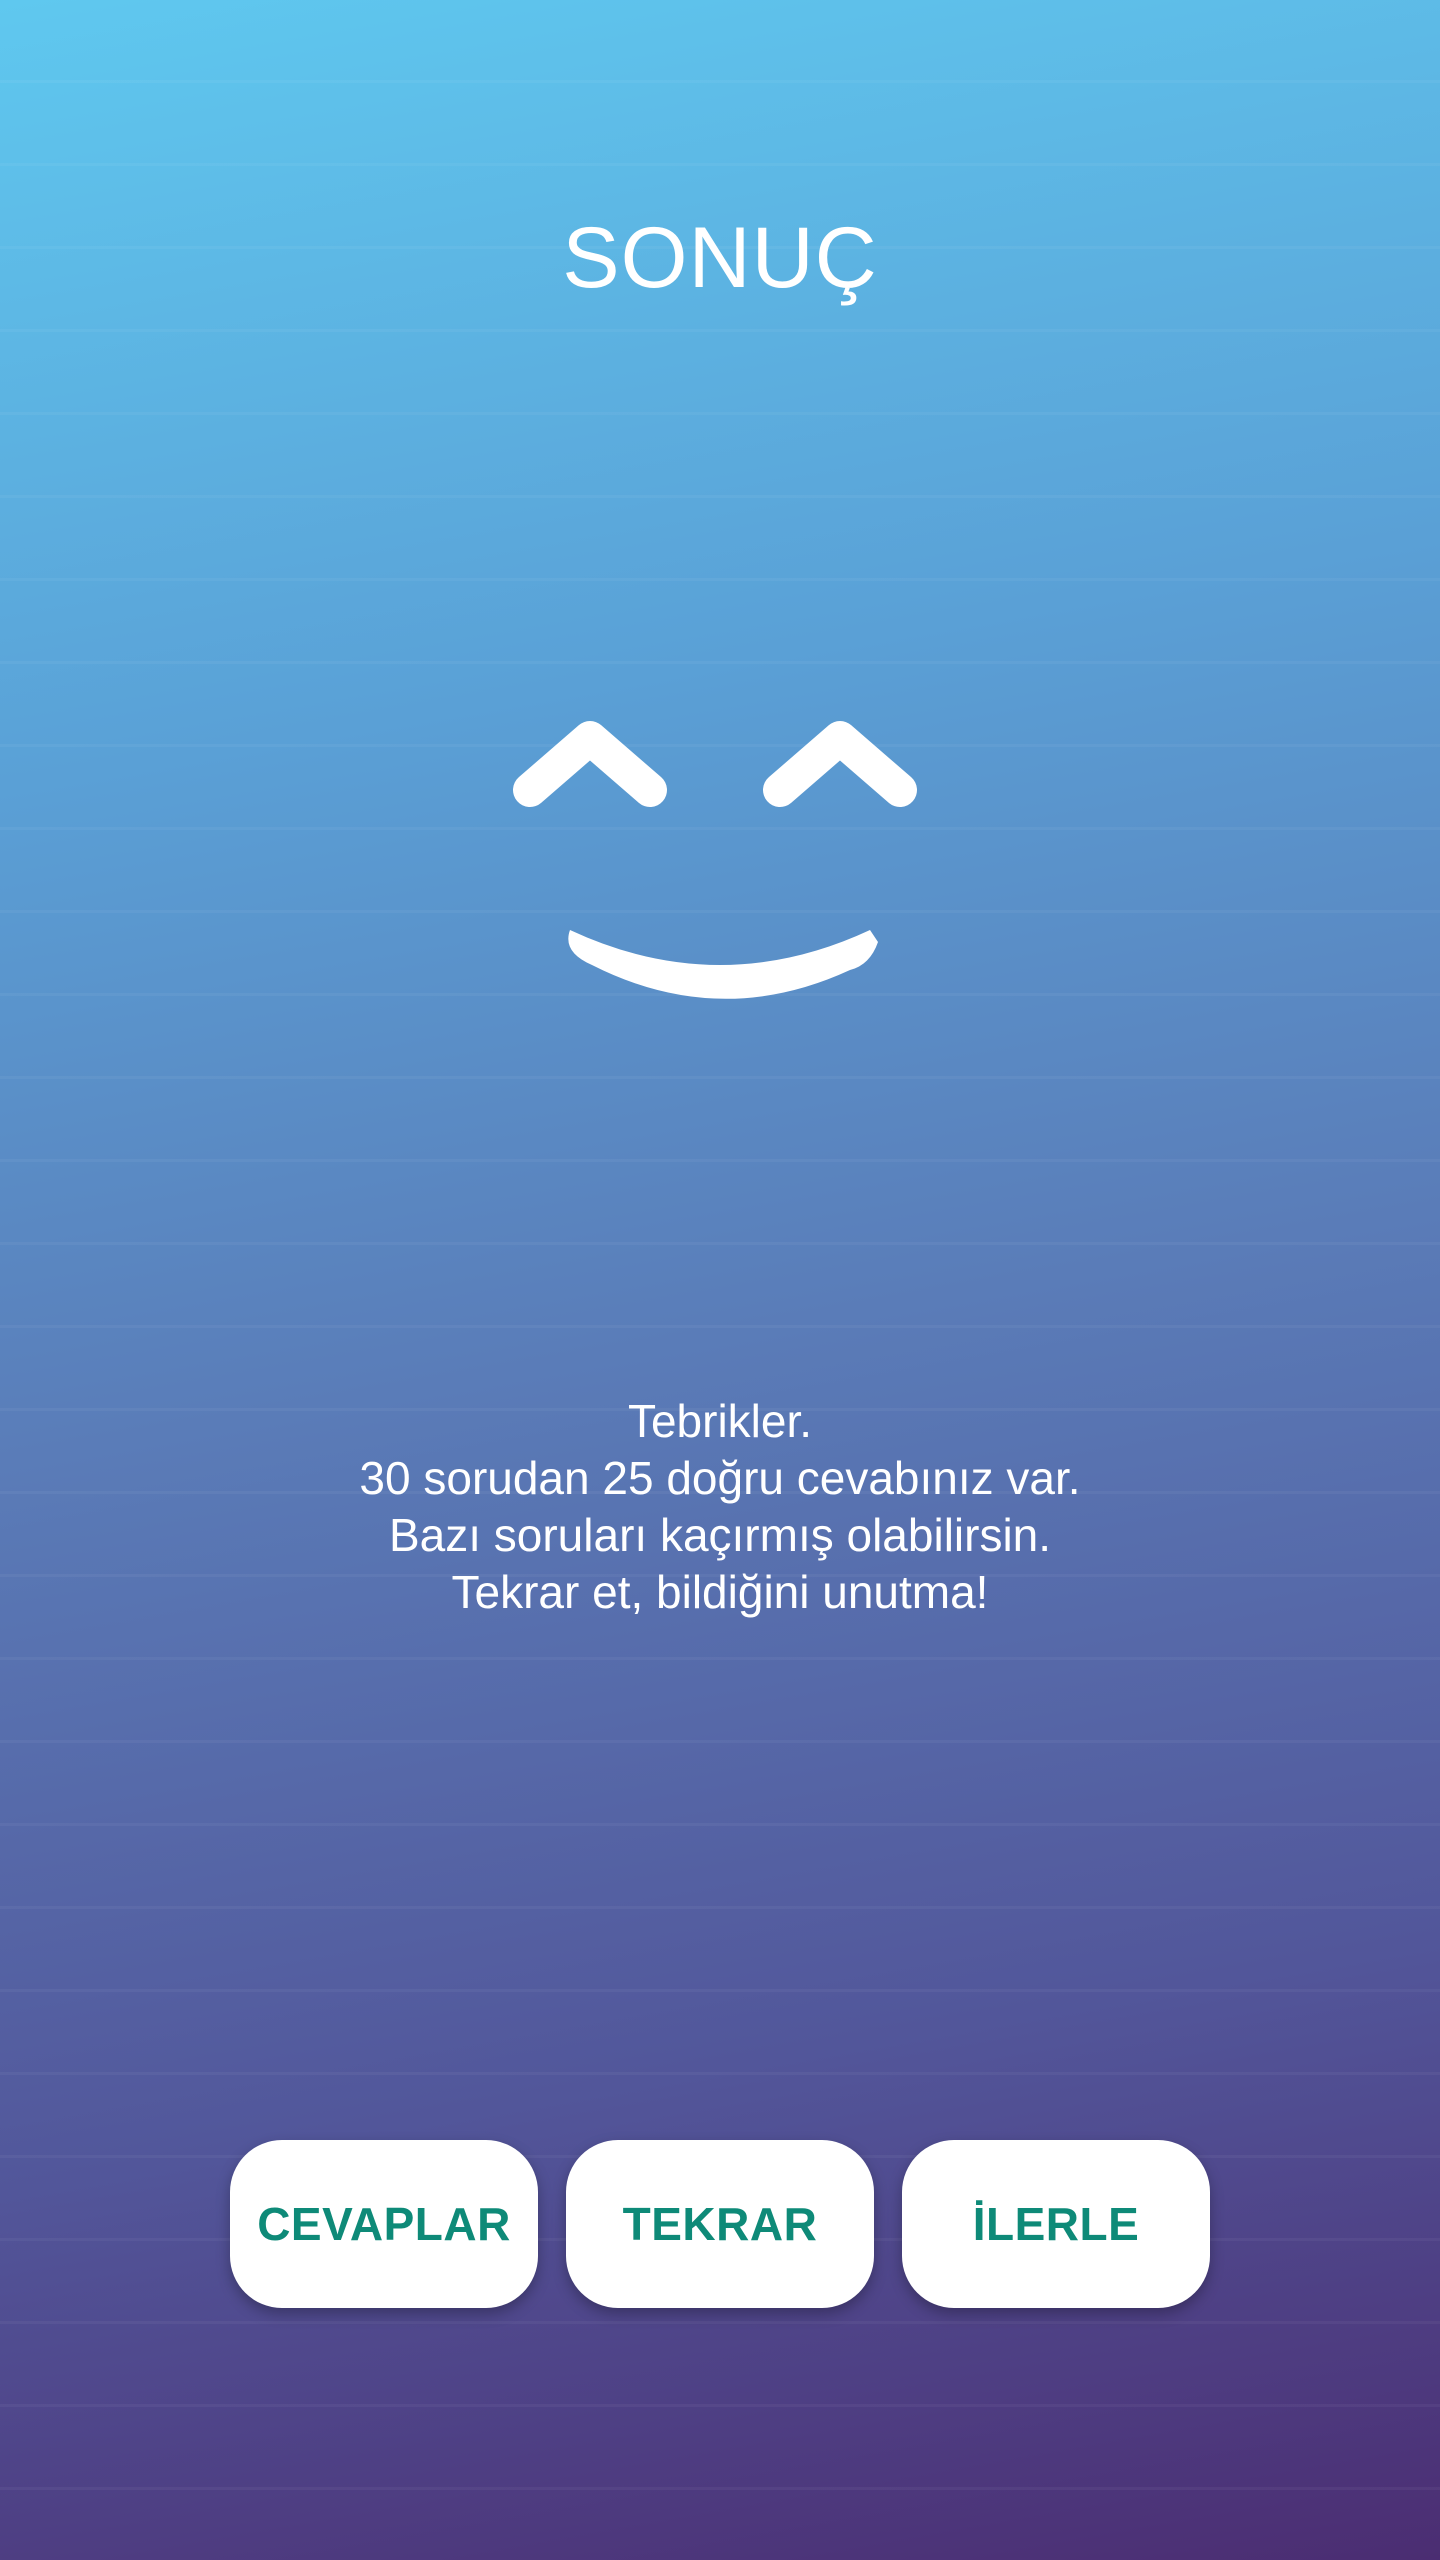 This screenshot has width=1440, height=2560. I want to click on action-buttons: CEVAPLAR TEKRAR İLERLE, so click(720, 2224).